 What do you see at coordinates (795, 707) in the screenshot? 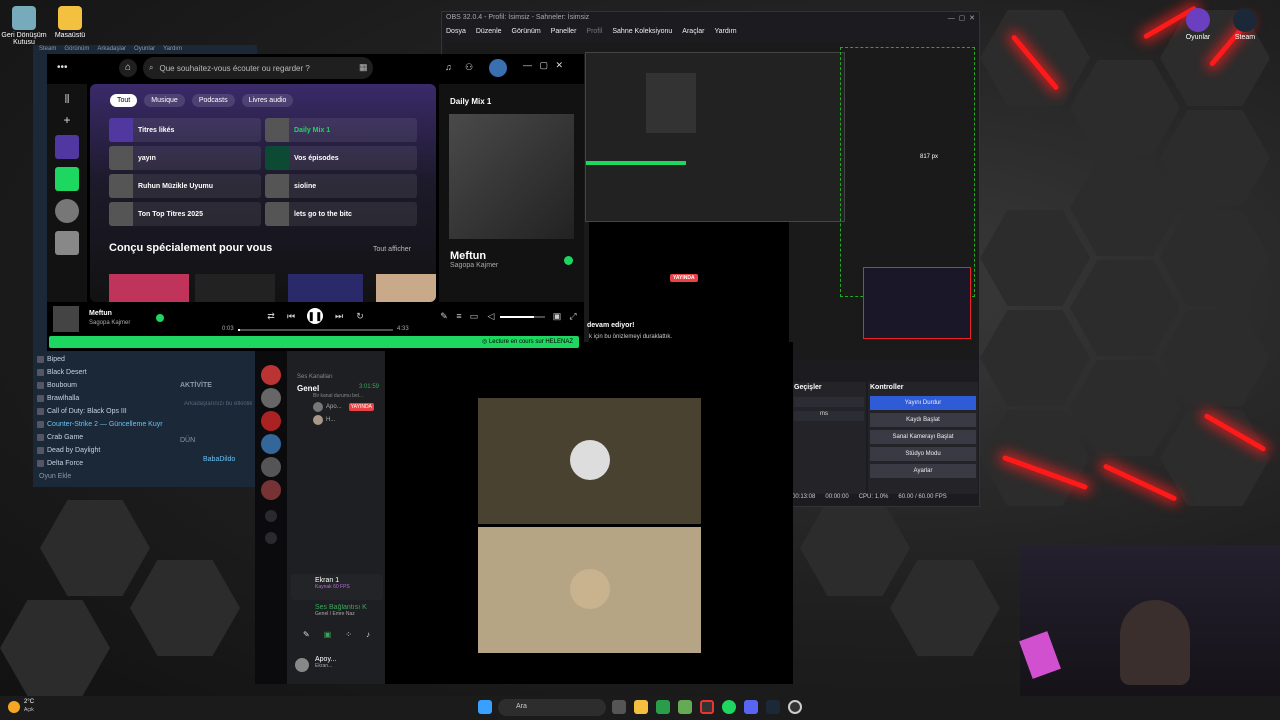
I see `obs-icon` at bounding box center [795, 707].